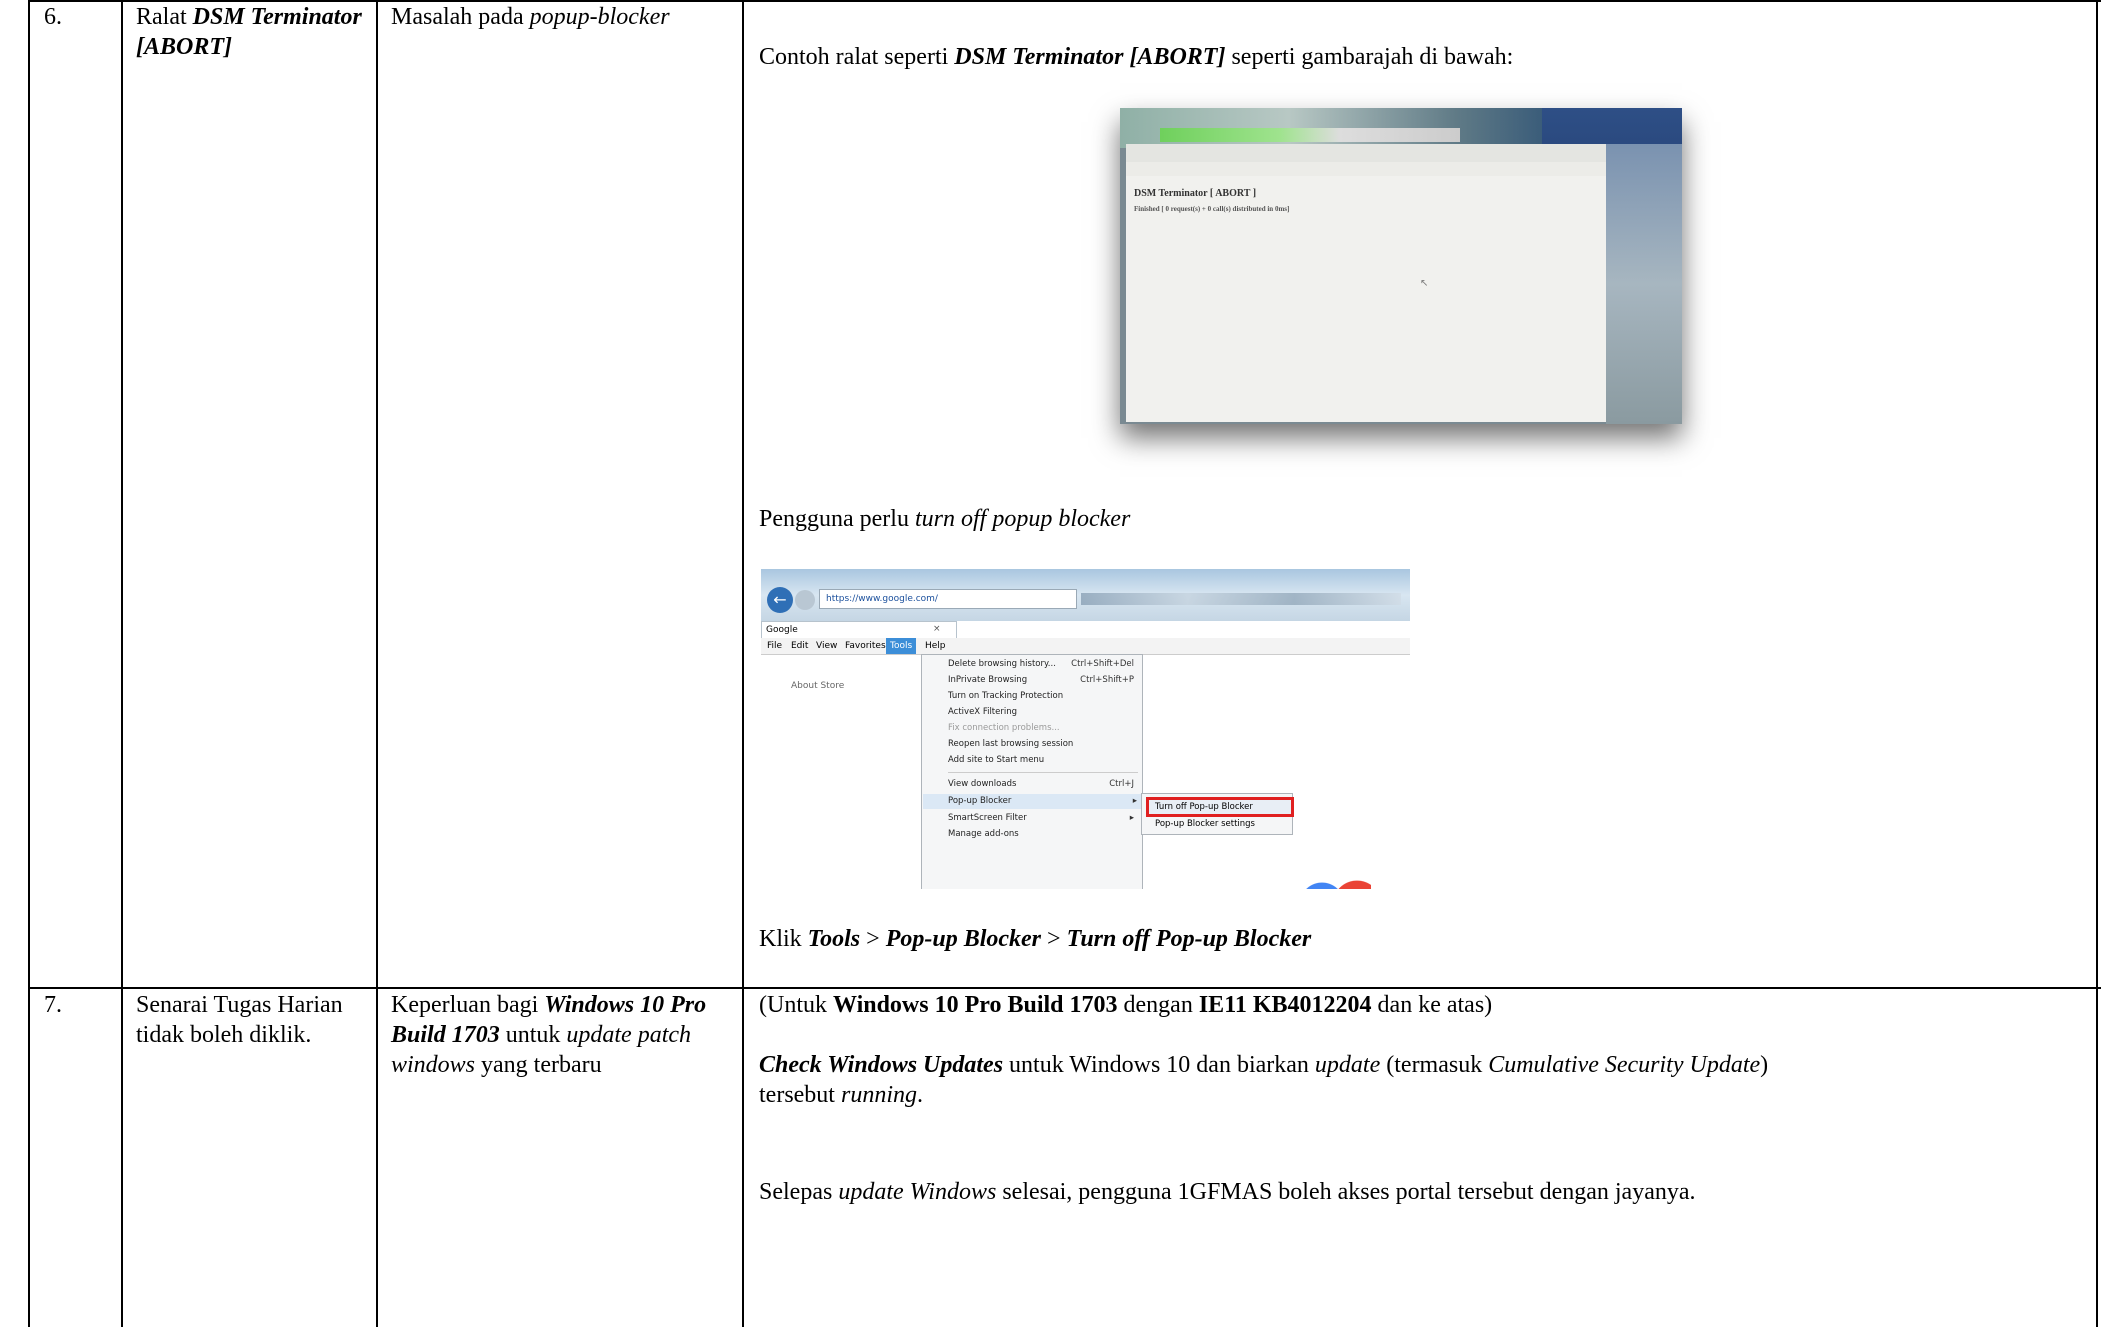 The image size is (2101, 1327). I want to click on menu-edit: Edit, so click(800, 646).